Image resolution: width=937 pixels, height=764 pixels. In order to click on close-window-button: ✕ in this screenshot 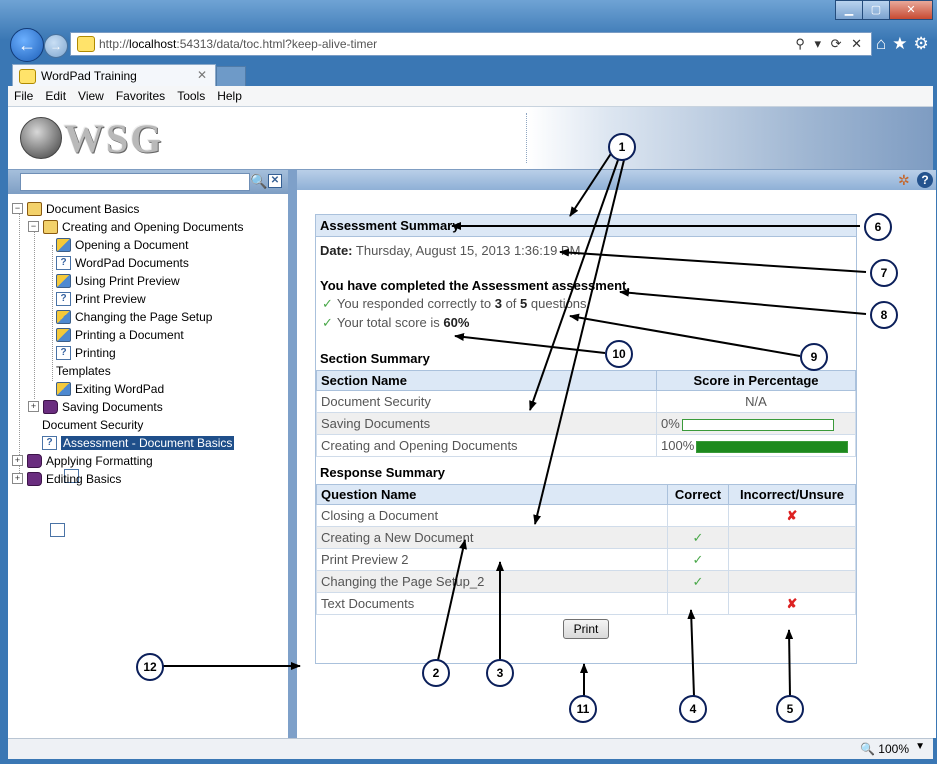, I will do `click(911, 10)`.